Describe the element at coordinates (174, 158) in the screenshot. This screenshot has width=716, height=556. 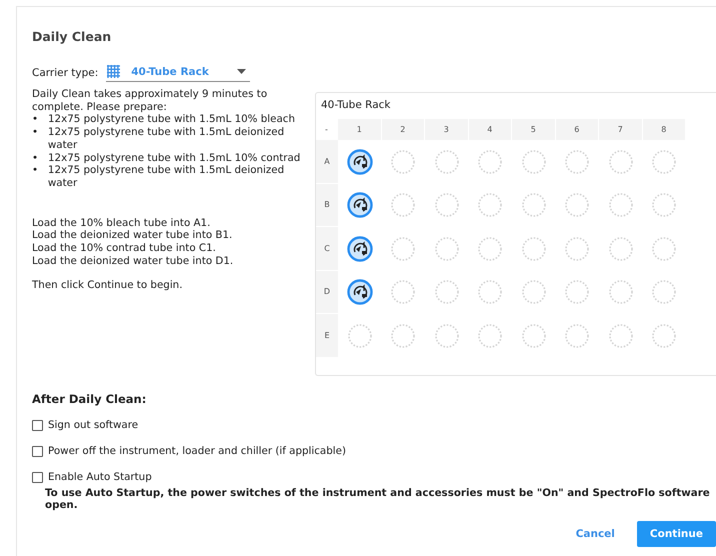
I see `list-item: 12x75 polystyrene tube with 1.5mL 10% contrad` at that location.